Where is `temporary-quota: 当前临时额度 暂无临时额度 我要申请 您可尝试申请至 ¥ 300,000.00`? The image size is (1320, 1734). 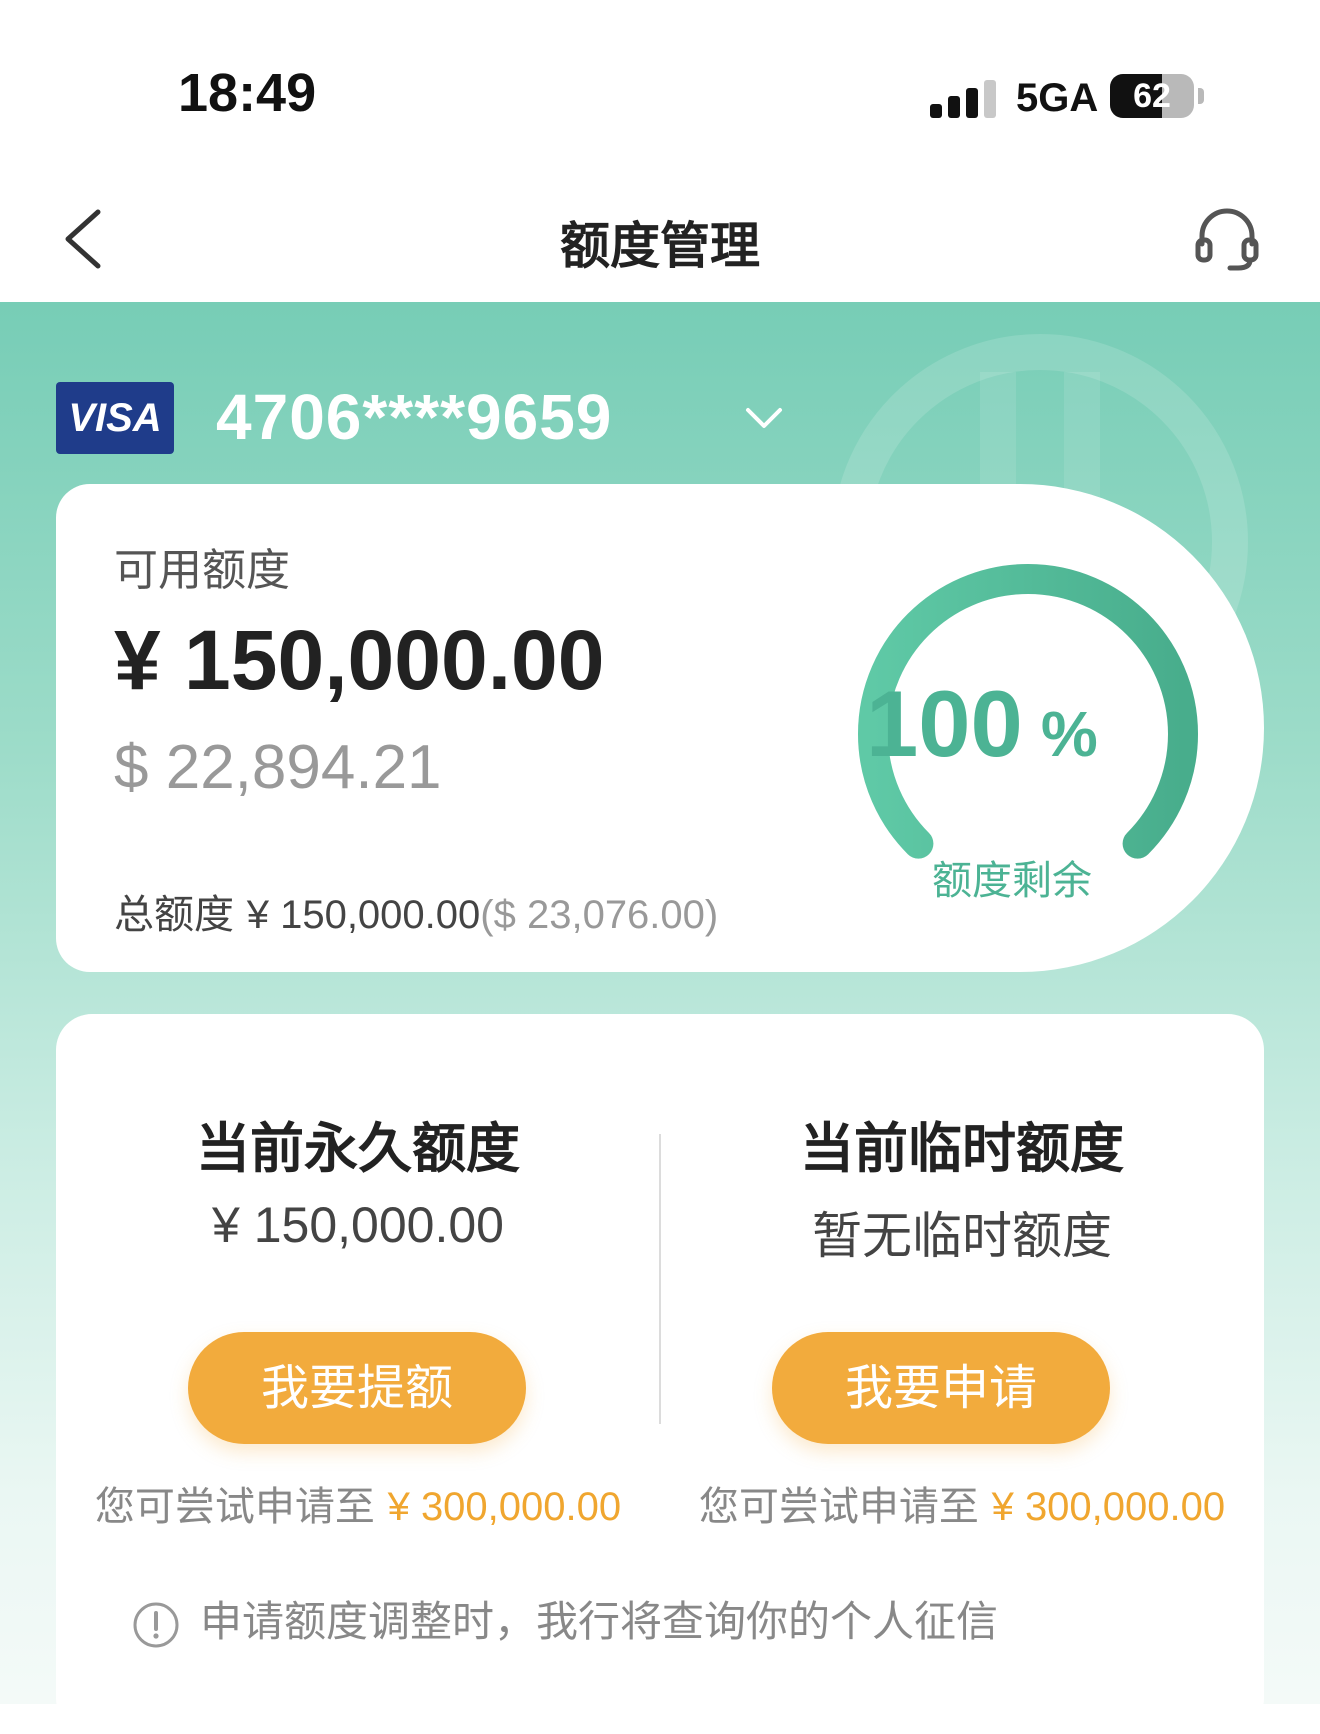
temporary-quota: 当前临时额度 暂无临时额度 我要申请 您可尝试申请至 ¥ 300,000.00 is located at coordinates (962, 1272).